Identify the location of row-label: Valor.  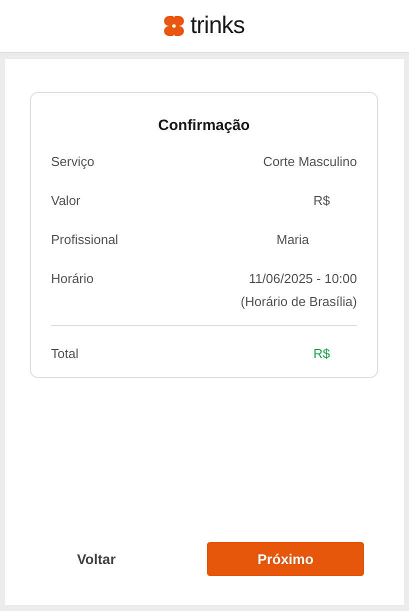
(65, 200).